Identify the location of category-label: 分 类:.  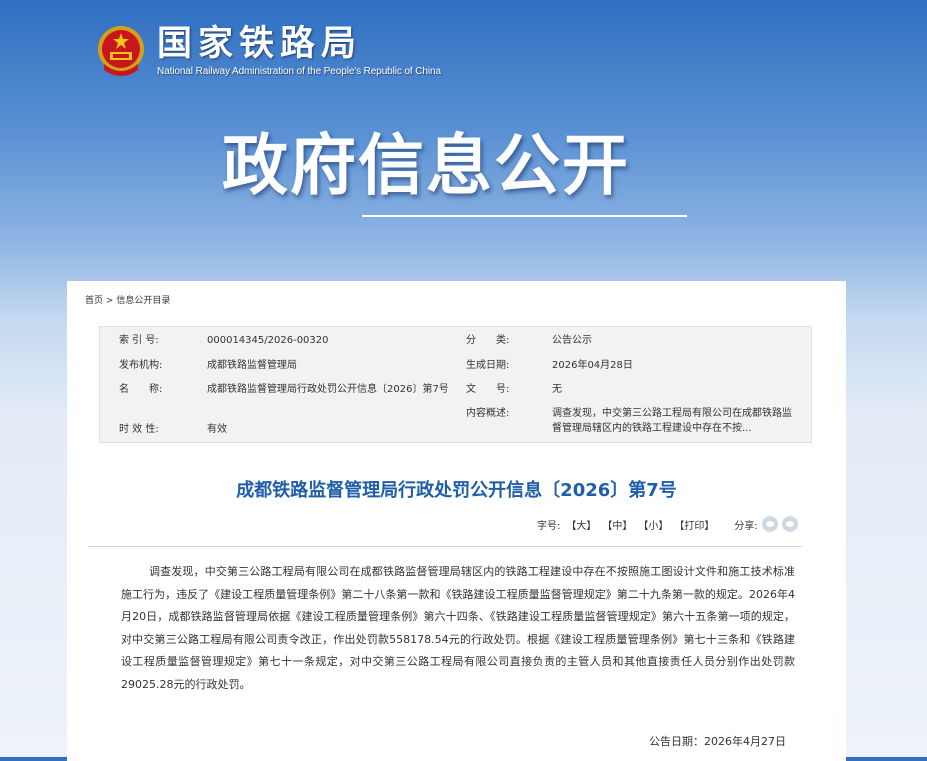
(488, 340).